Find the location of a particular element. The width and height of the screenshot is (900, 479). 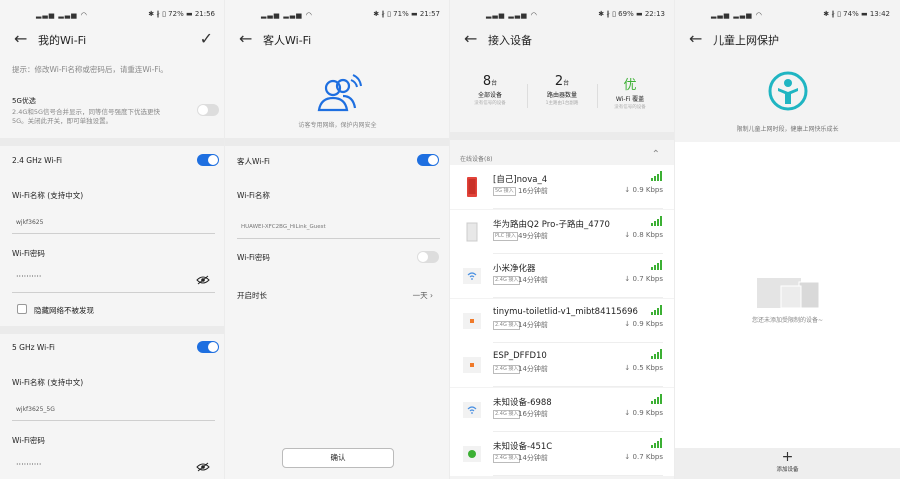

device-name: ESP_DFFD10 is located at coordinates (520, 356).